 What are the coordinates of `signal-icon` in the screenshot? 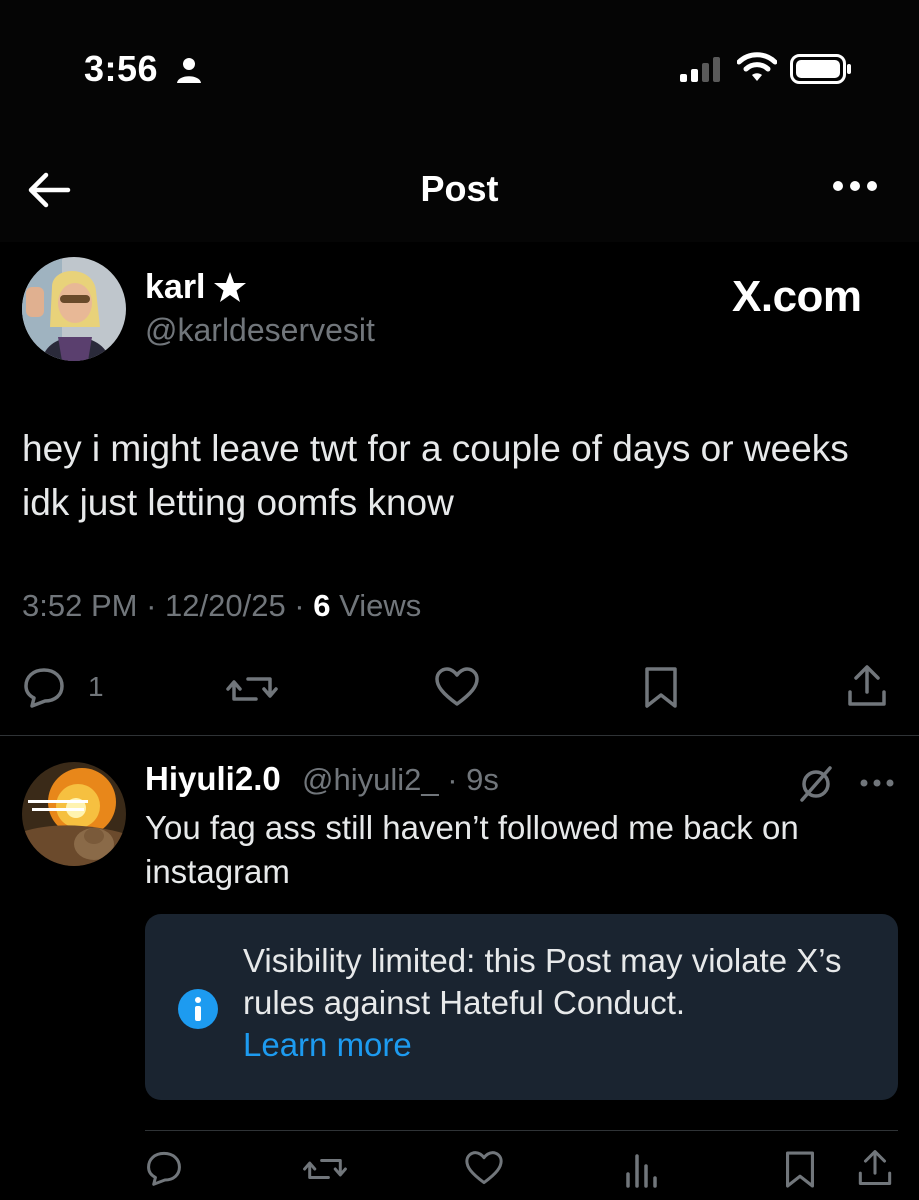 It's located at (702, 71).